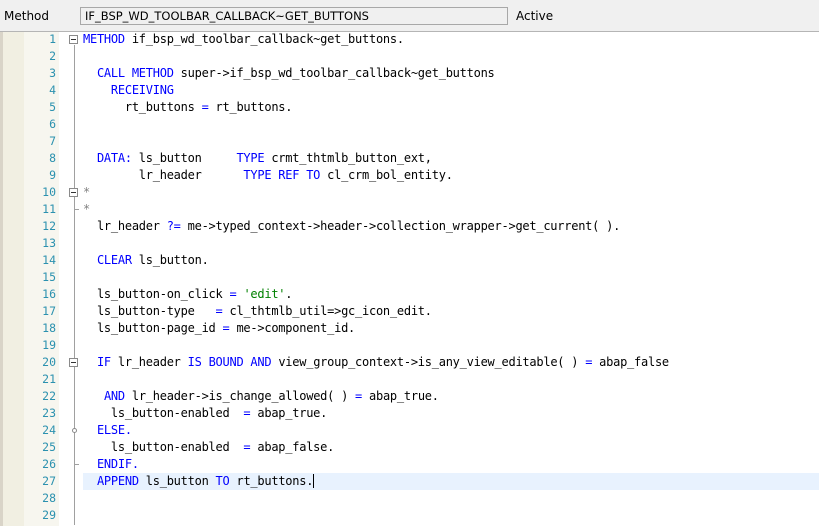 This screenshot has height=526, width=819. Describe the element at coordinates (535, 16) in the screenshot. I see `status-label: Active` at that location.